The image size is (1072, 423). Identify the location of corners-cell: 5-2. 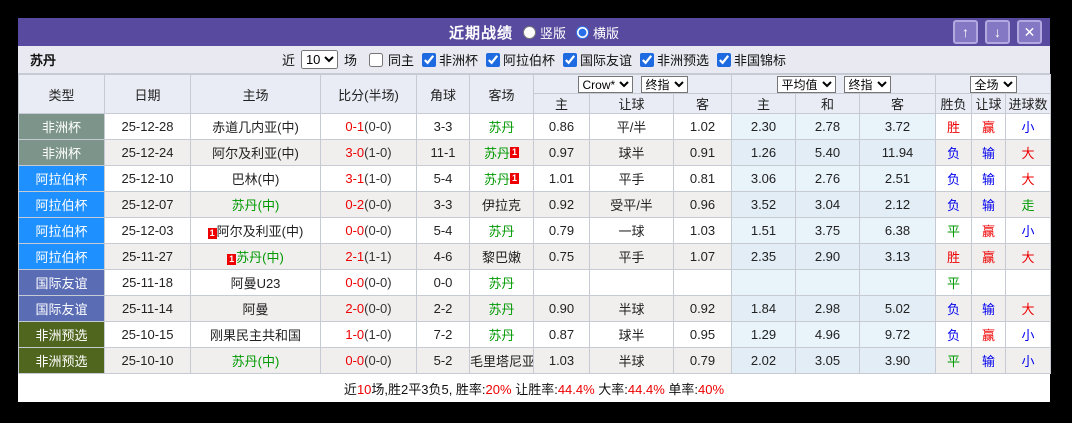
(443, 360).